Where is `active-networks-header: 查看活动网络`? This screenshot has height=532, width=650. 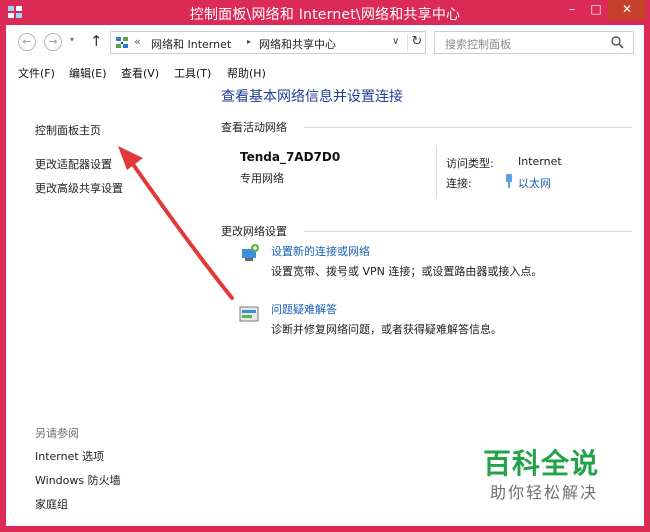
active-networks-header: 查看活动网络 is located at coordinates (254, 127).